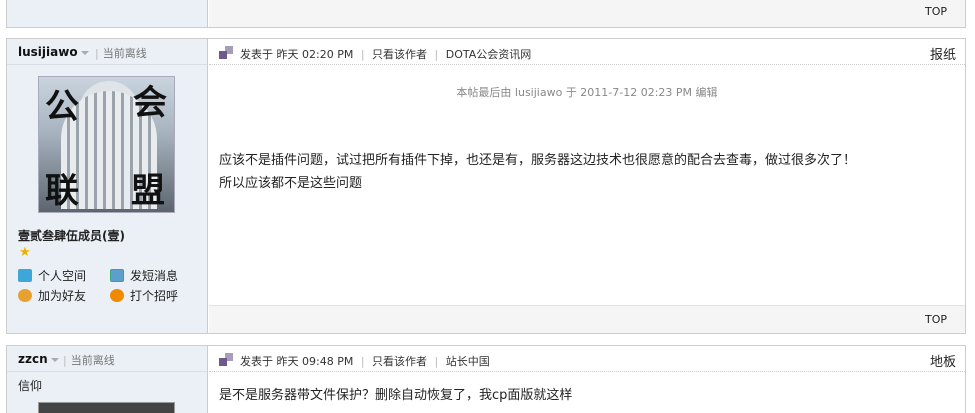 This screenshot has height=413, width=975. What do you see at coordinates (106, 144) in the screenshot?
I see `avatar: 公 会 联 盟` at bounding box center [106, 144].